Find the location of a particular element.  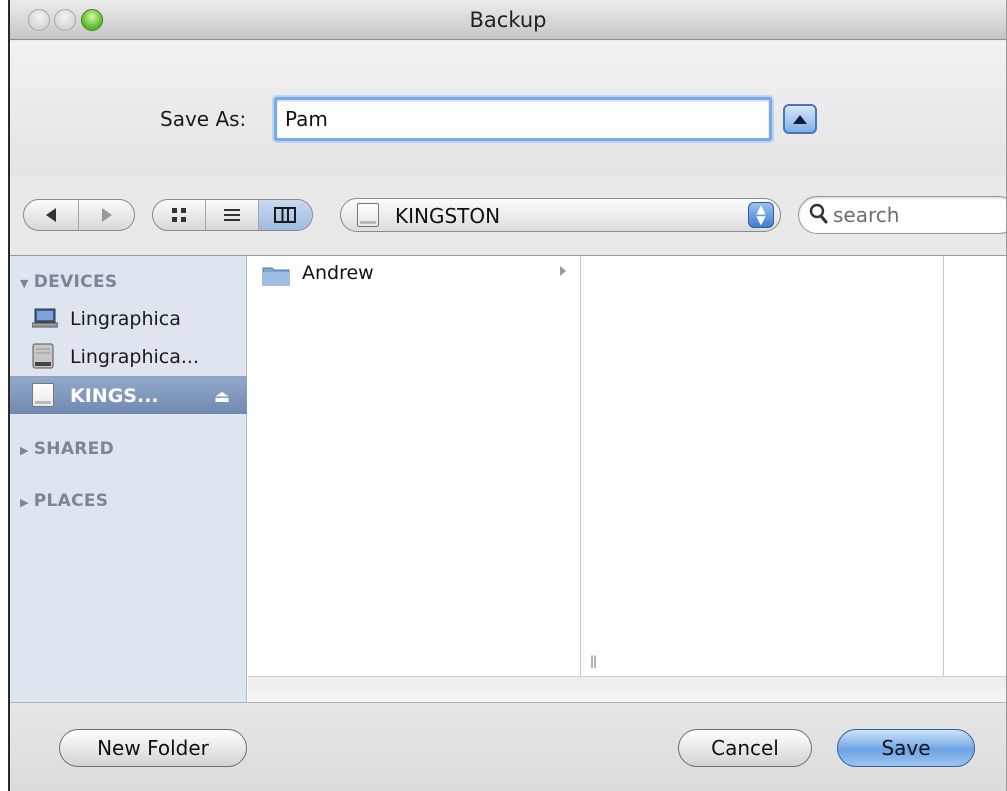

horizontal-scrollbar is located at coordinates (627, 689).